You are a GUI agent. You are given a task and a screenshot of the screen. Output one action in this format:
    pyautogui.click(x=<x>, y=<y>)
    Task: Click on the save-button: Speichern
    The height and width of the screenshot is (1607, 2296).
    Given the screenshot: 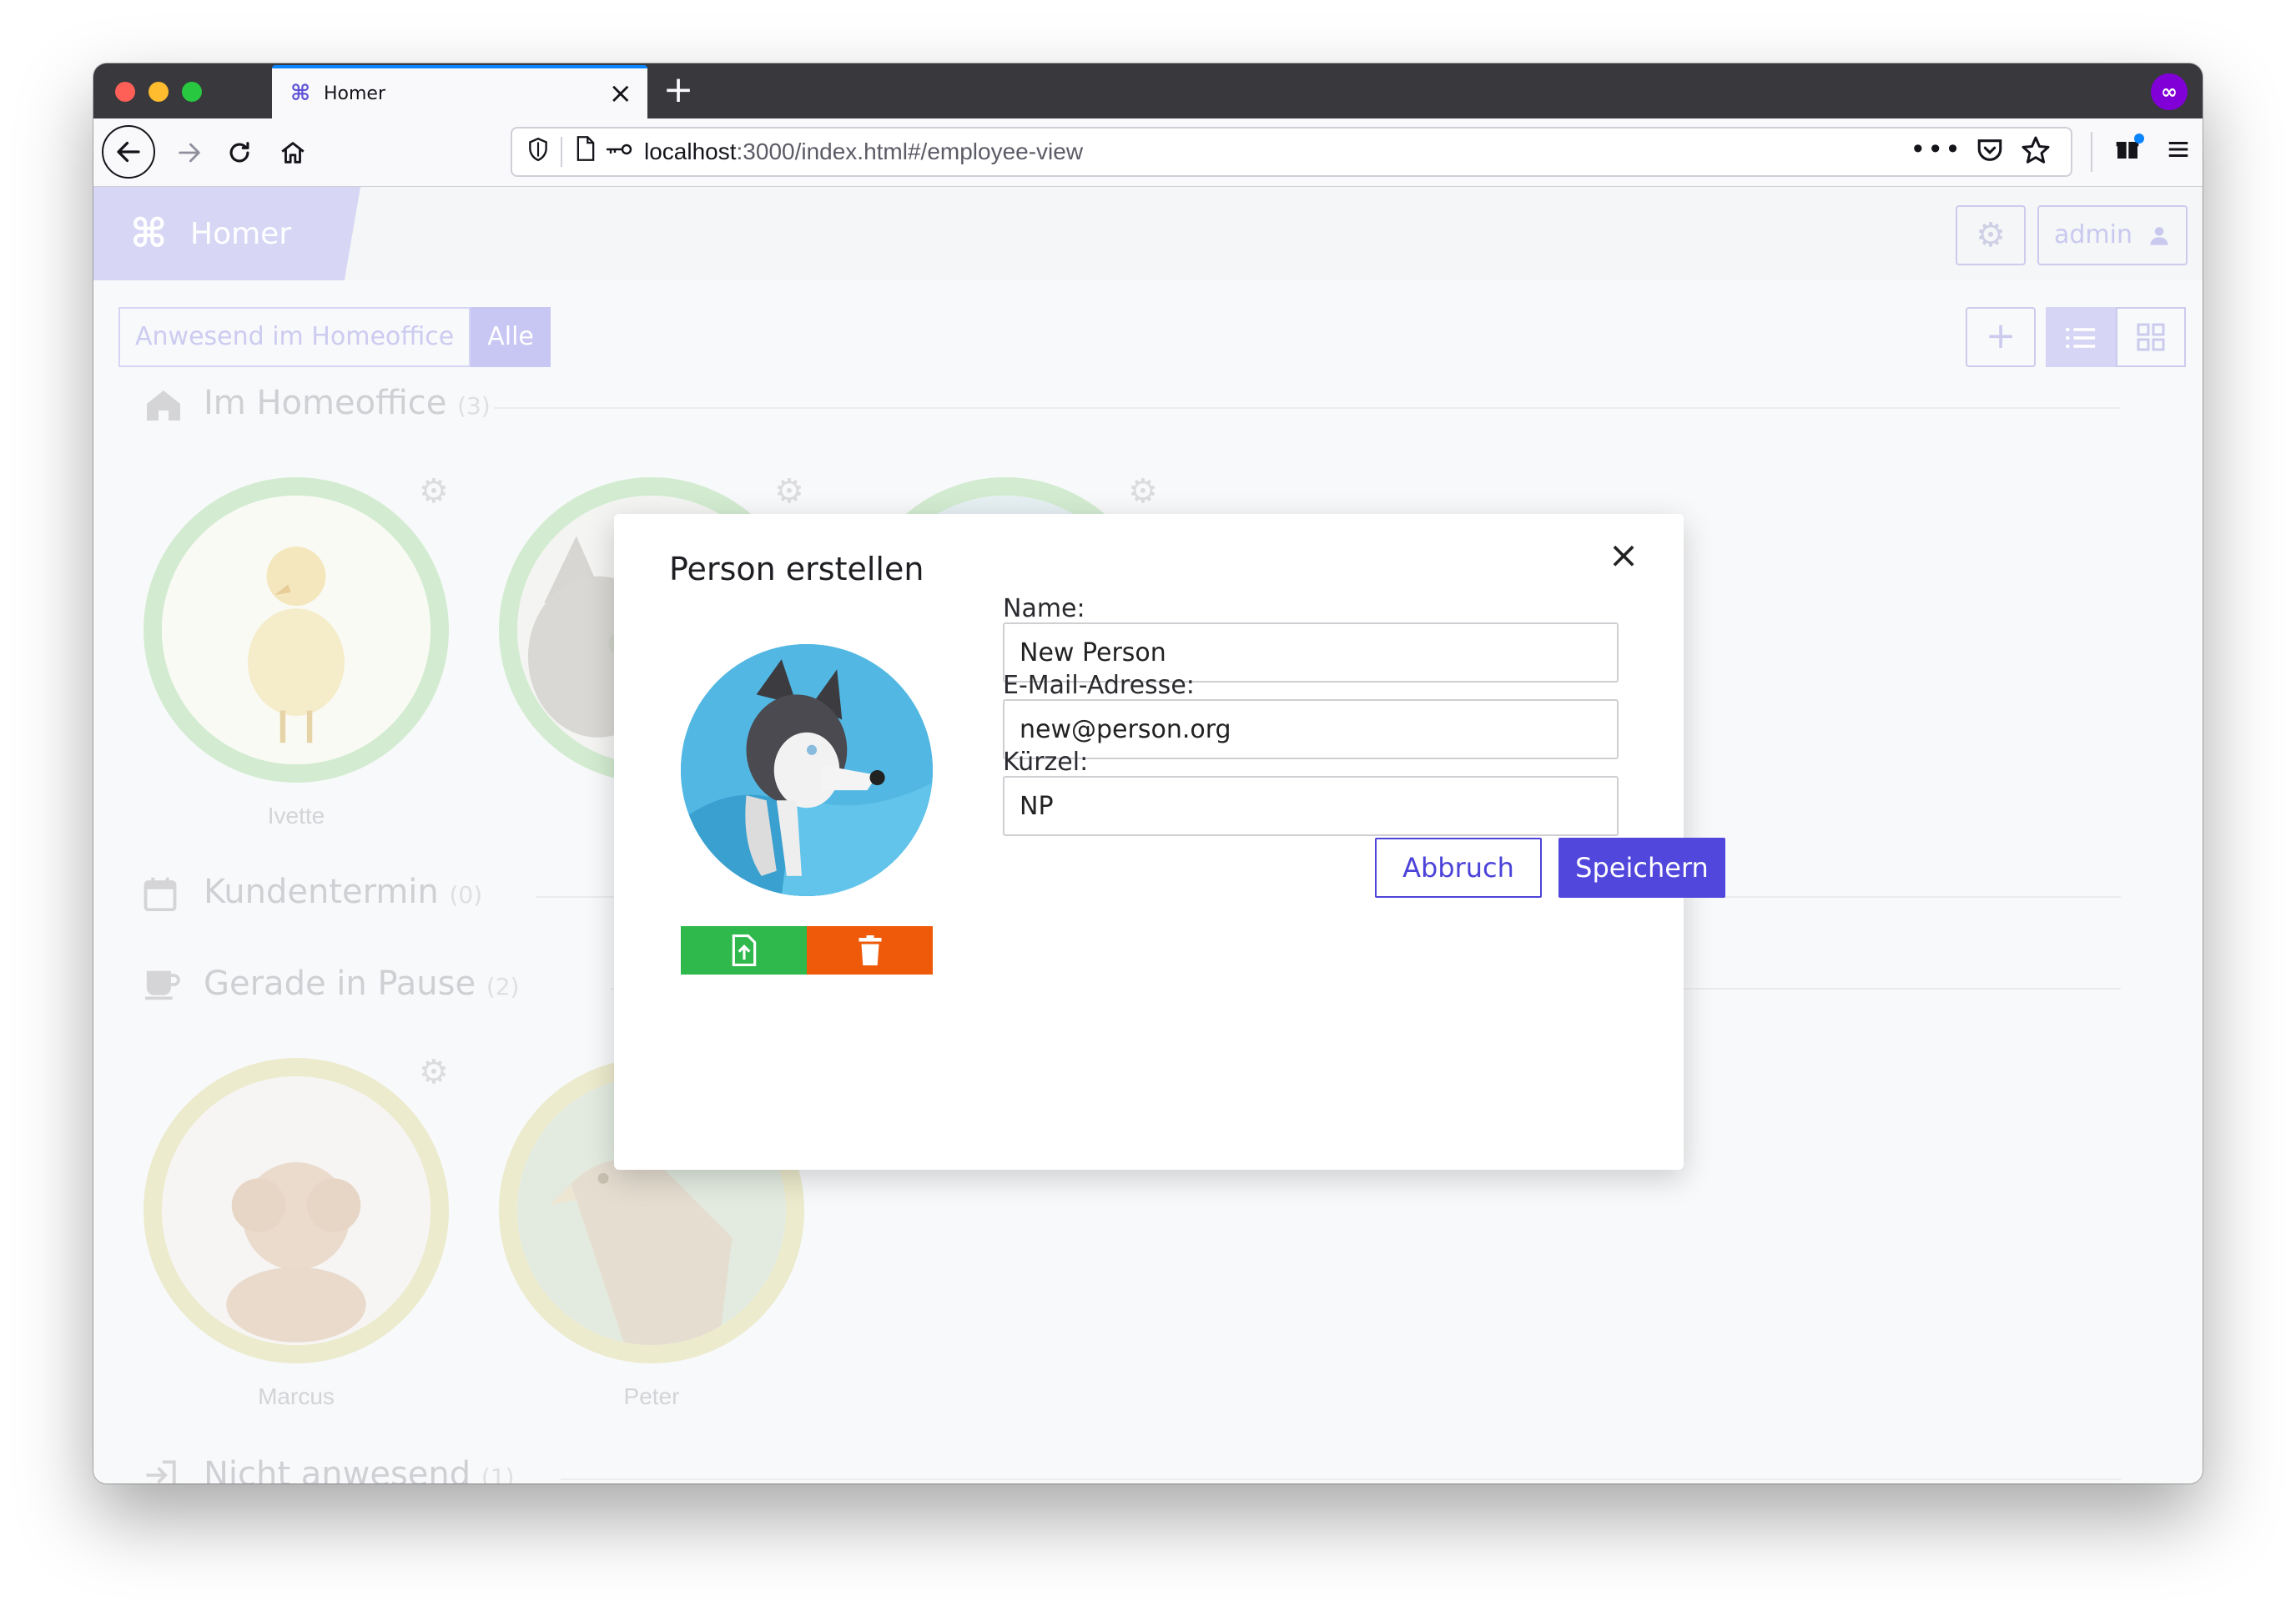 What is the action you would take?
    pyautogui.click(x=1641, y=868)
    